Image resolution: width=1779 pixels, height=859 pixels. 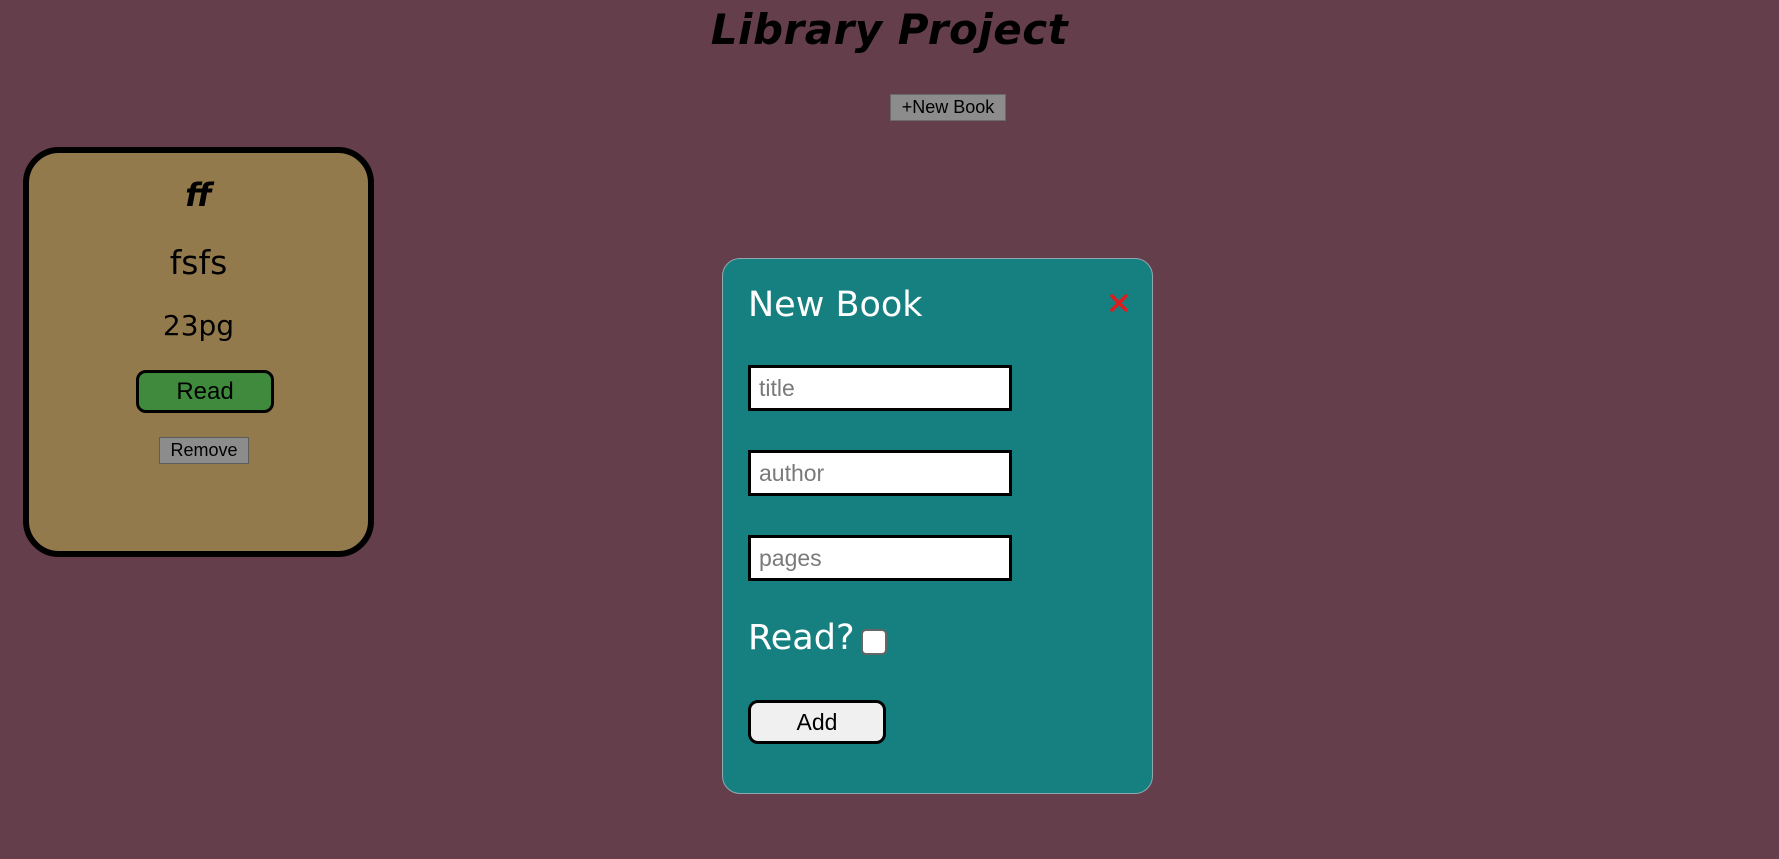 What do you see at coordinates (198, 195) in the screenshot?
I see `book-title: ff` at bounding box center [198, 195].